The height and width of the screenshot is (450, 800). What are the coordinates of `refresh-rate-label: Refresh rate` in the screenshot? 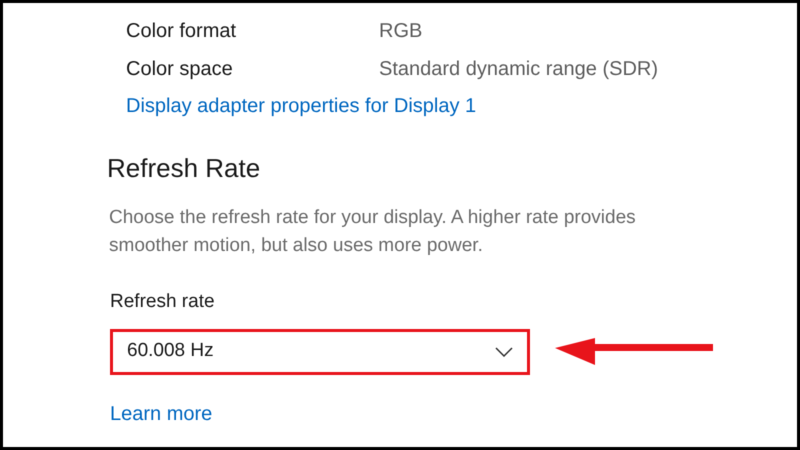 It's located at (162, 302).